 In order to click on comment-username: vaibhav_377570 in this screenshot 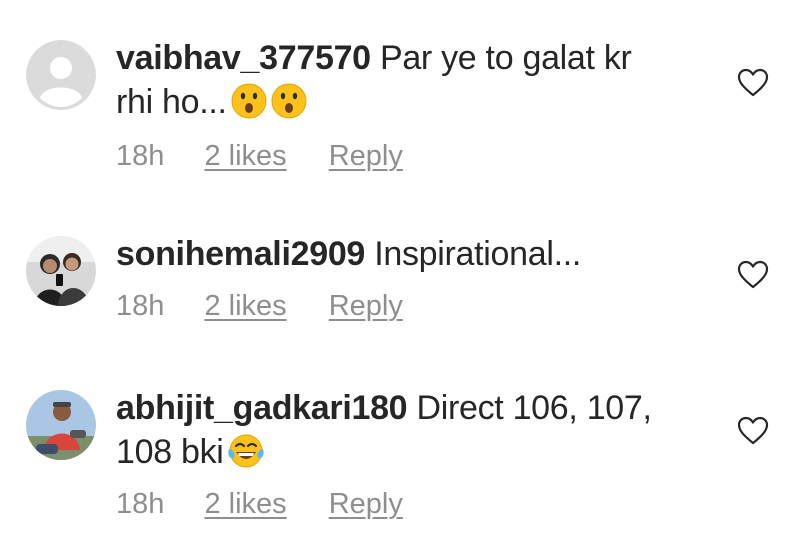, I will do `click(243, 58)`.